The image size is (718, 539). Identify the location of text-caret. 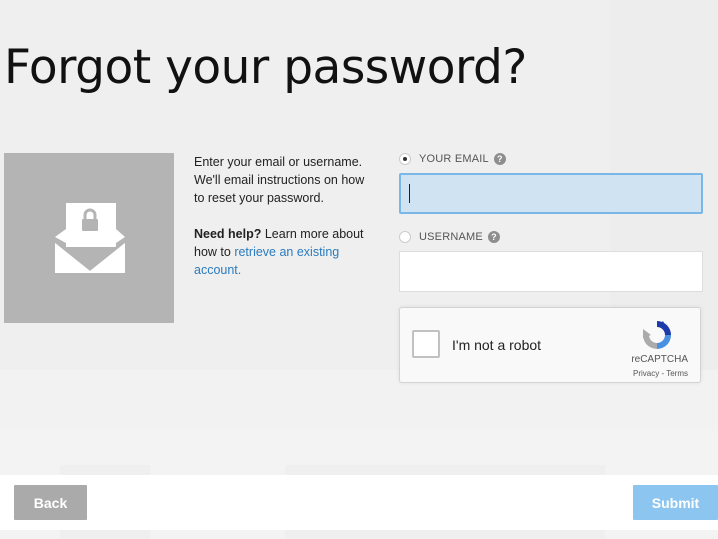
(409, 193).